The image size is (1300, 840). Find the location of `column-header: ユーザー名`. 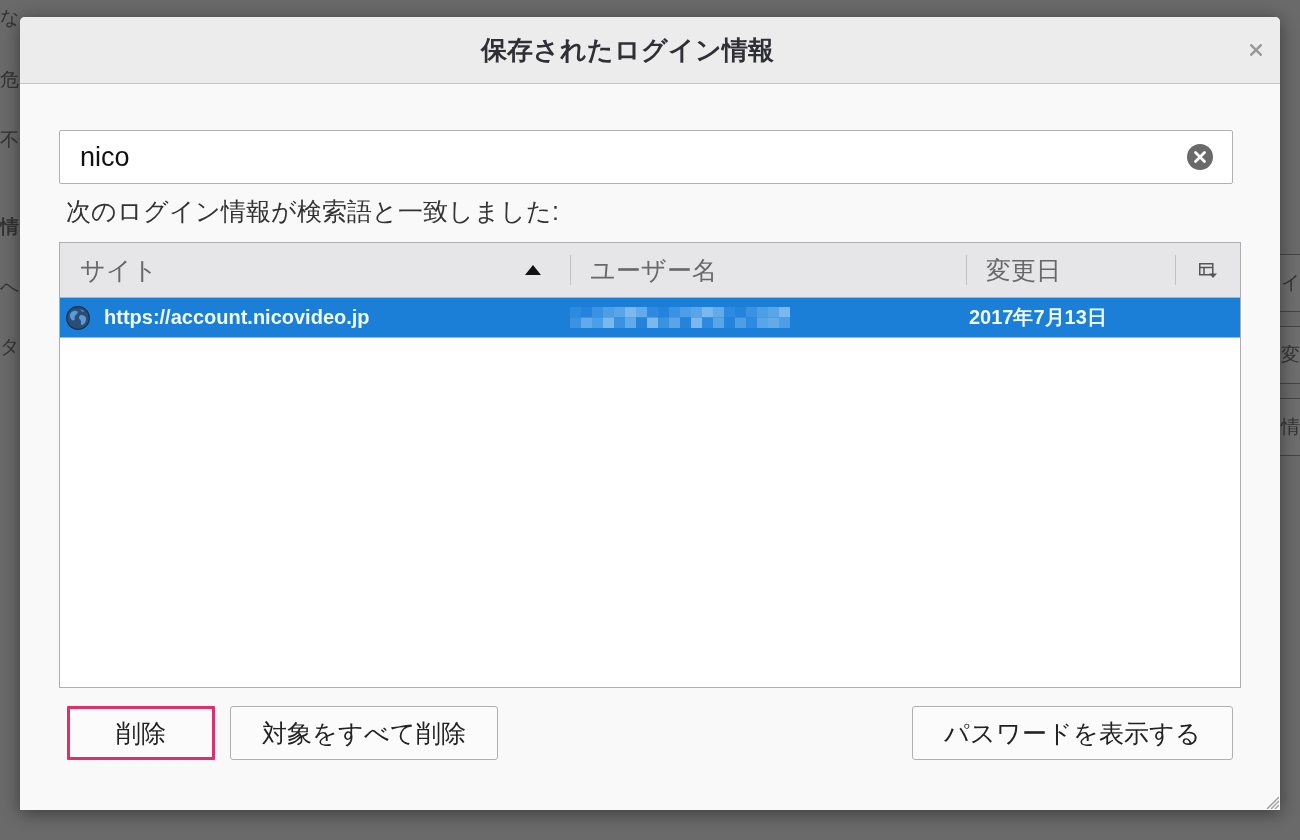

column-header: ユーザー名 is located at coordinates (768, 270).